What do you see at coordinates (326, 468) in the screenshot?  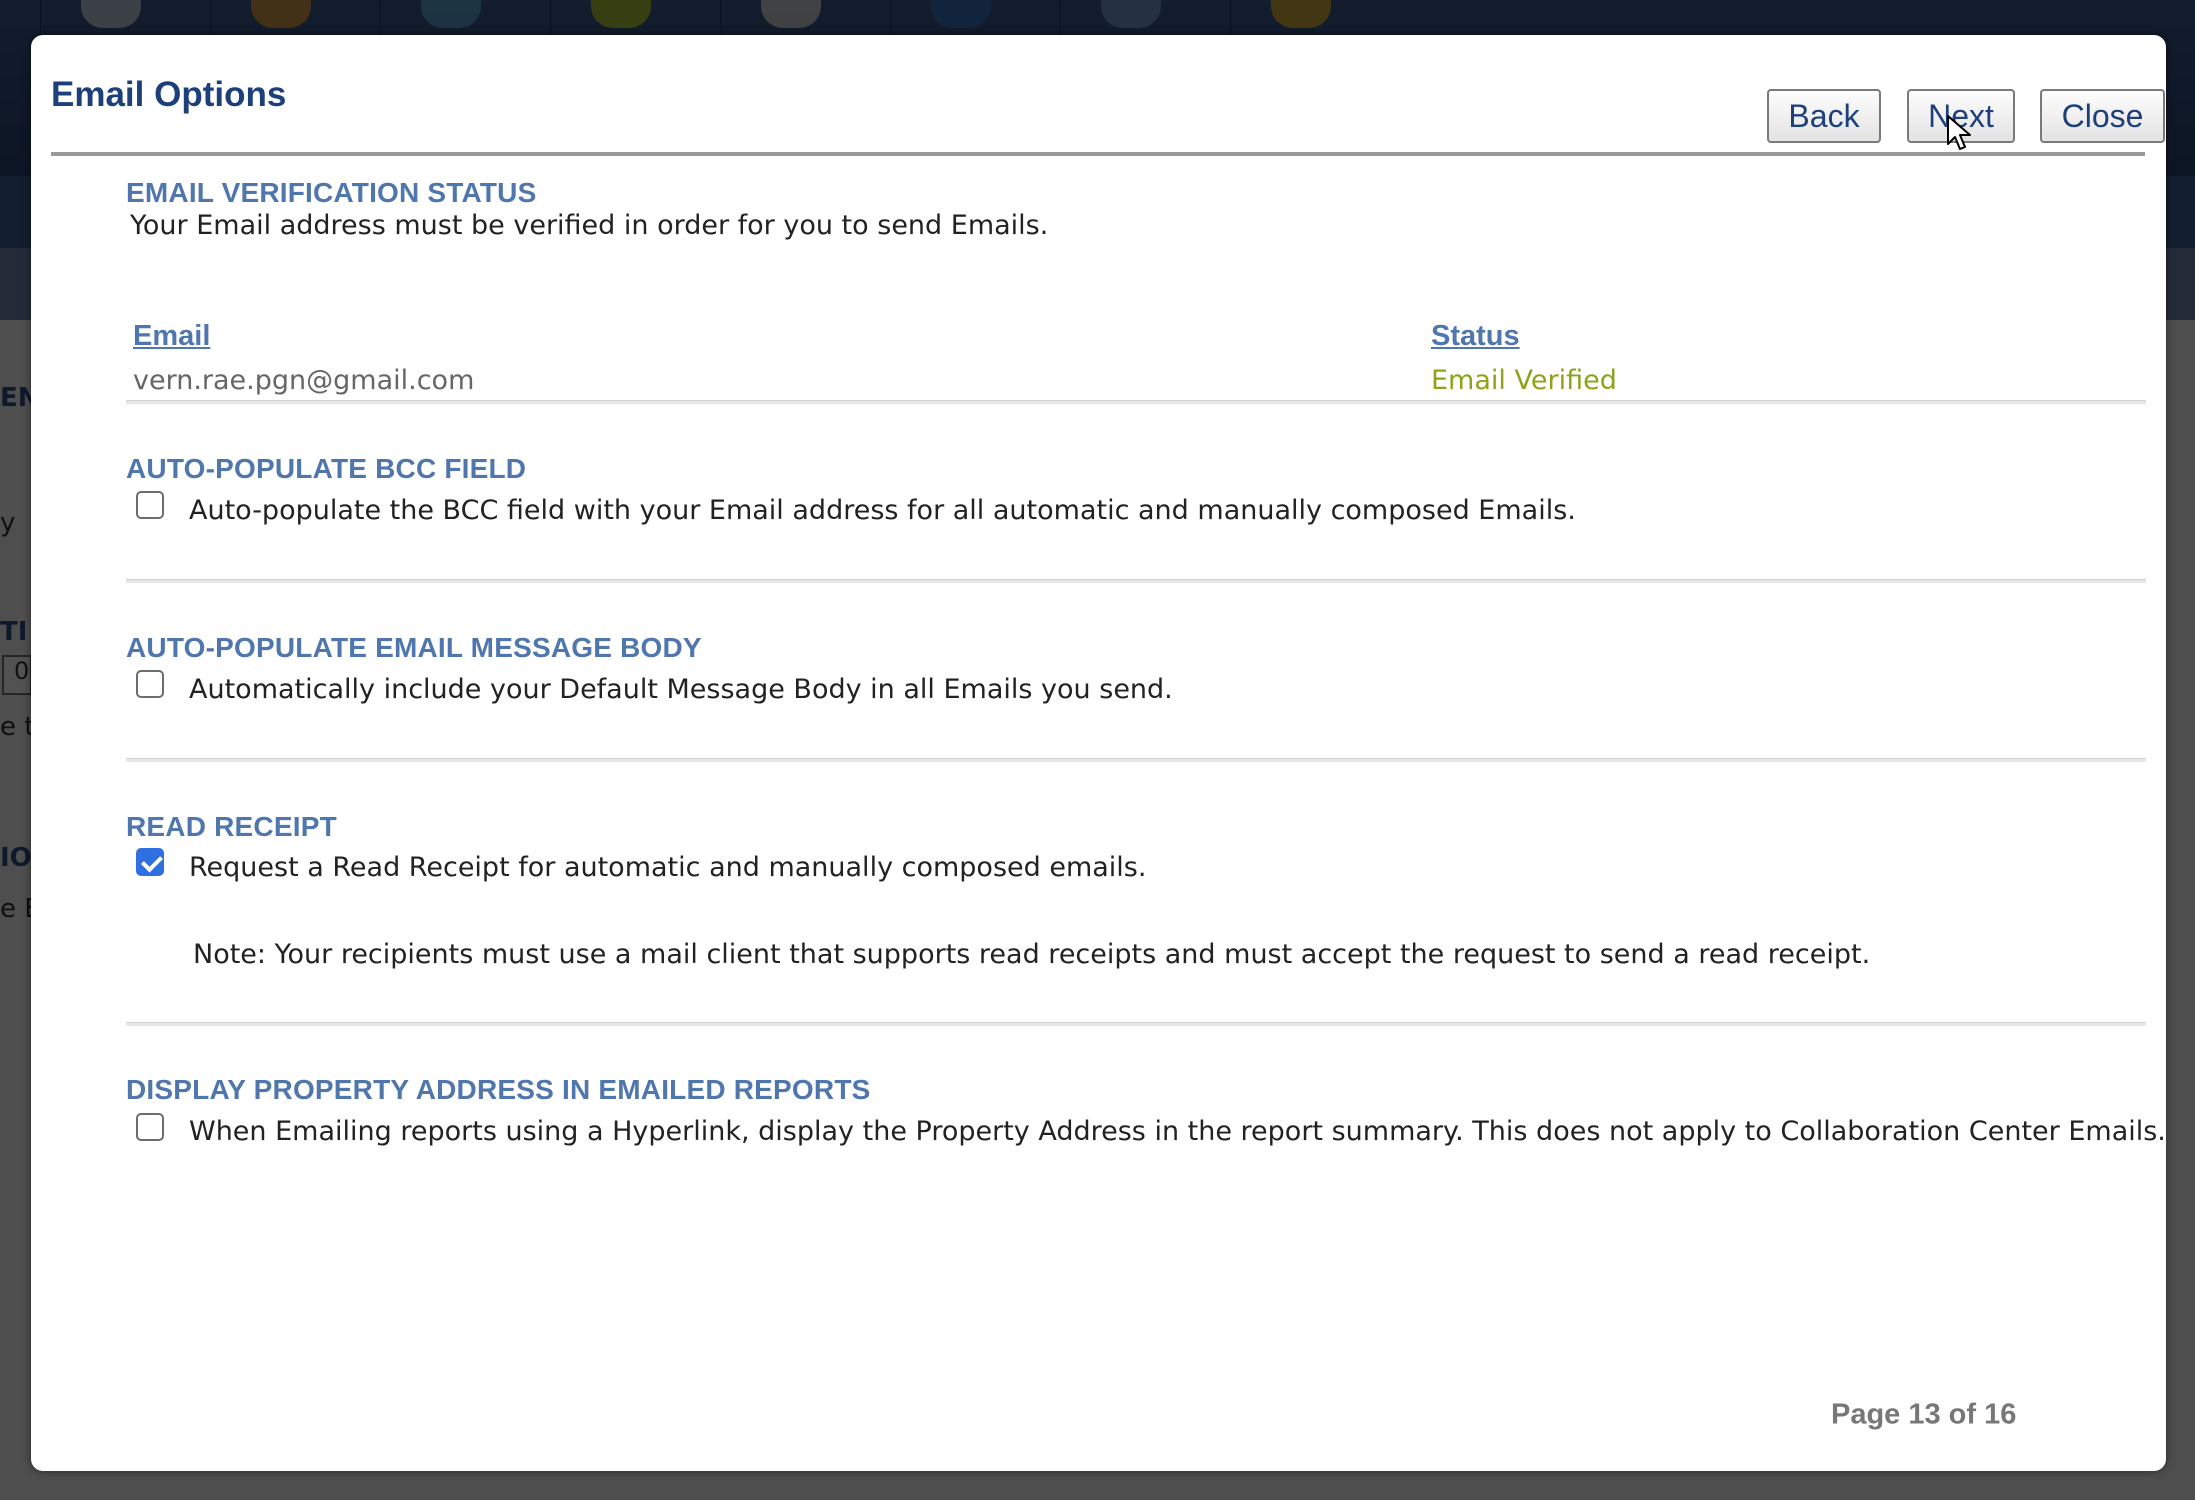 I see `section-title-bcc: AUTO-POPULATE BCC FIELD` at bounding box center [326, 468].